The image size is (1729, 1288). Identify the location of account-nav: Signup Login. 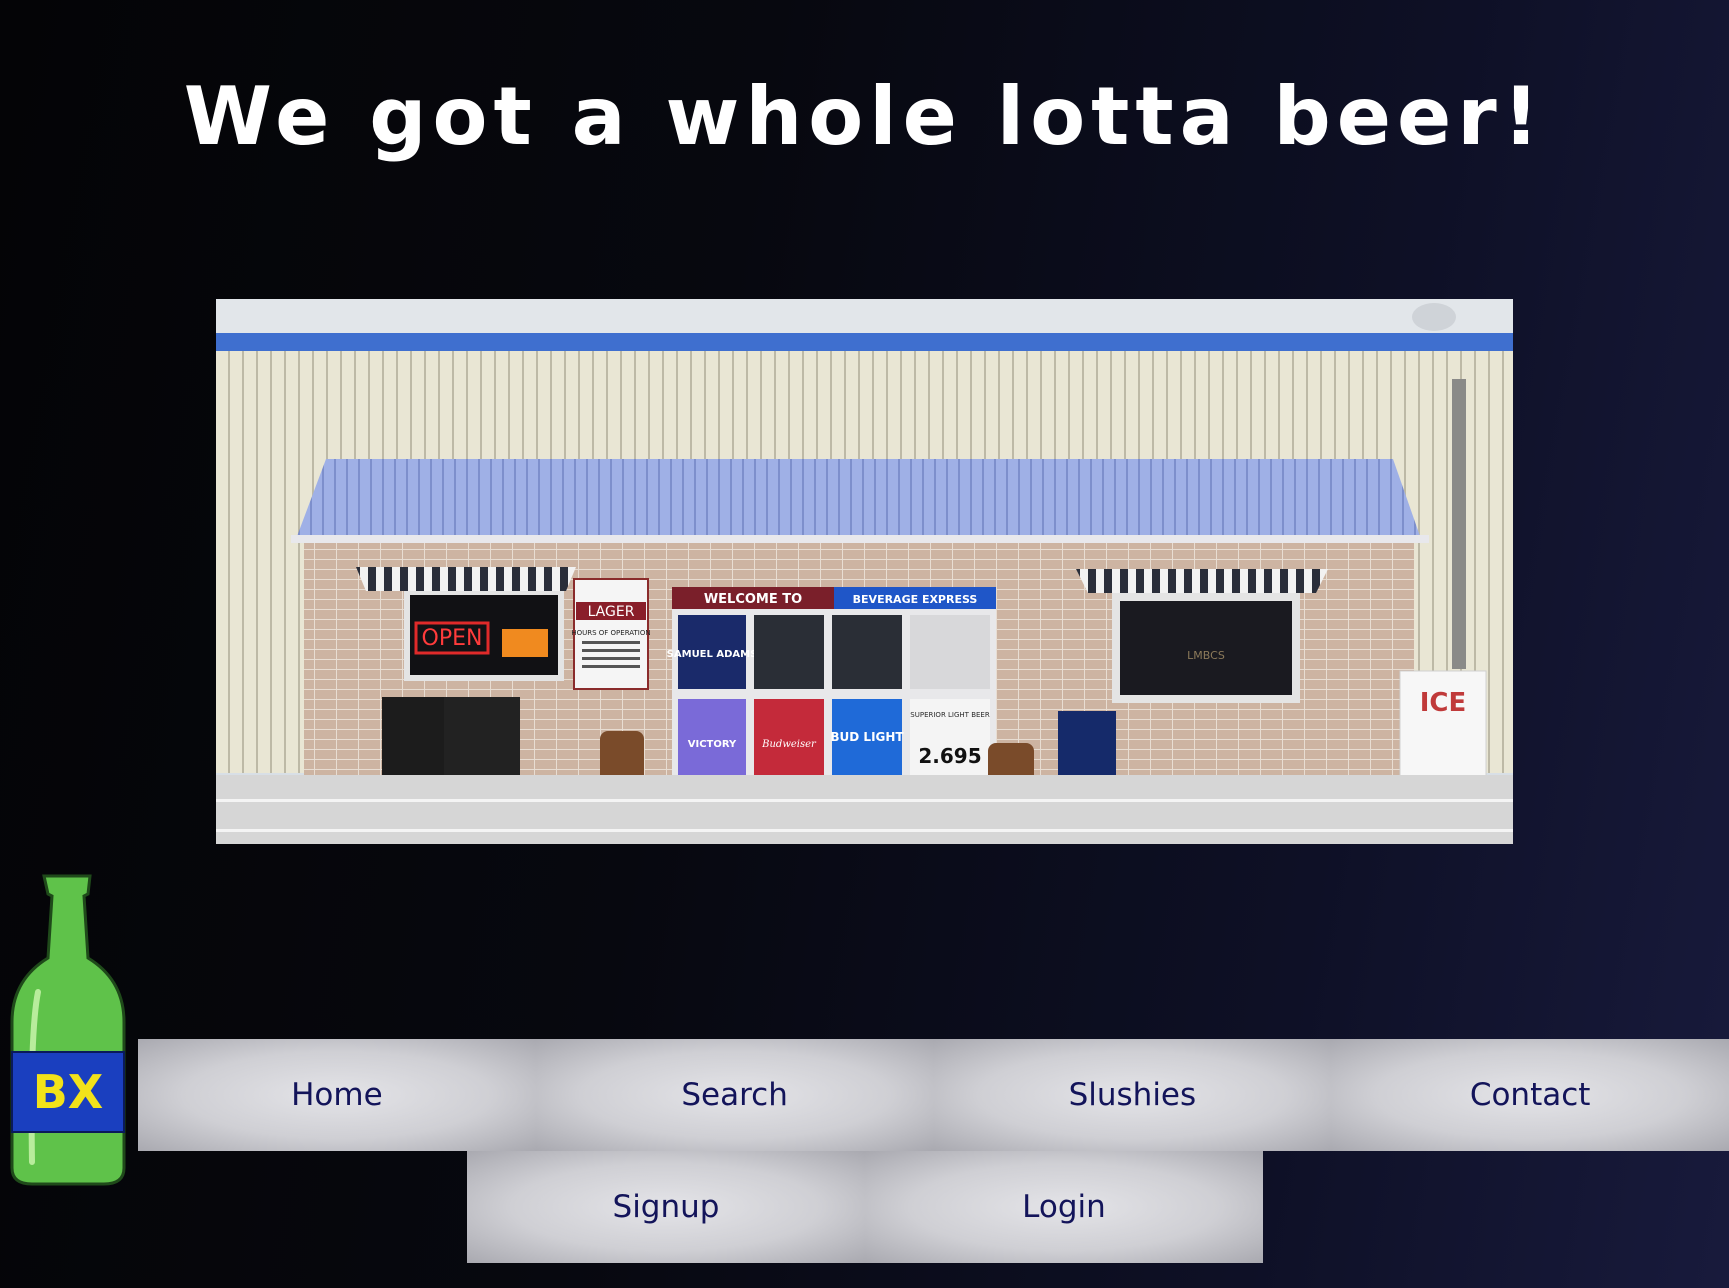
(865, 1207).